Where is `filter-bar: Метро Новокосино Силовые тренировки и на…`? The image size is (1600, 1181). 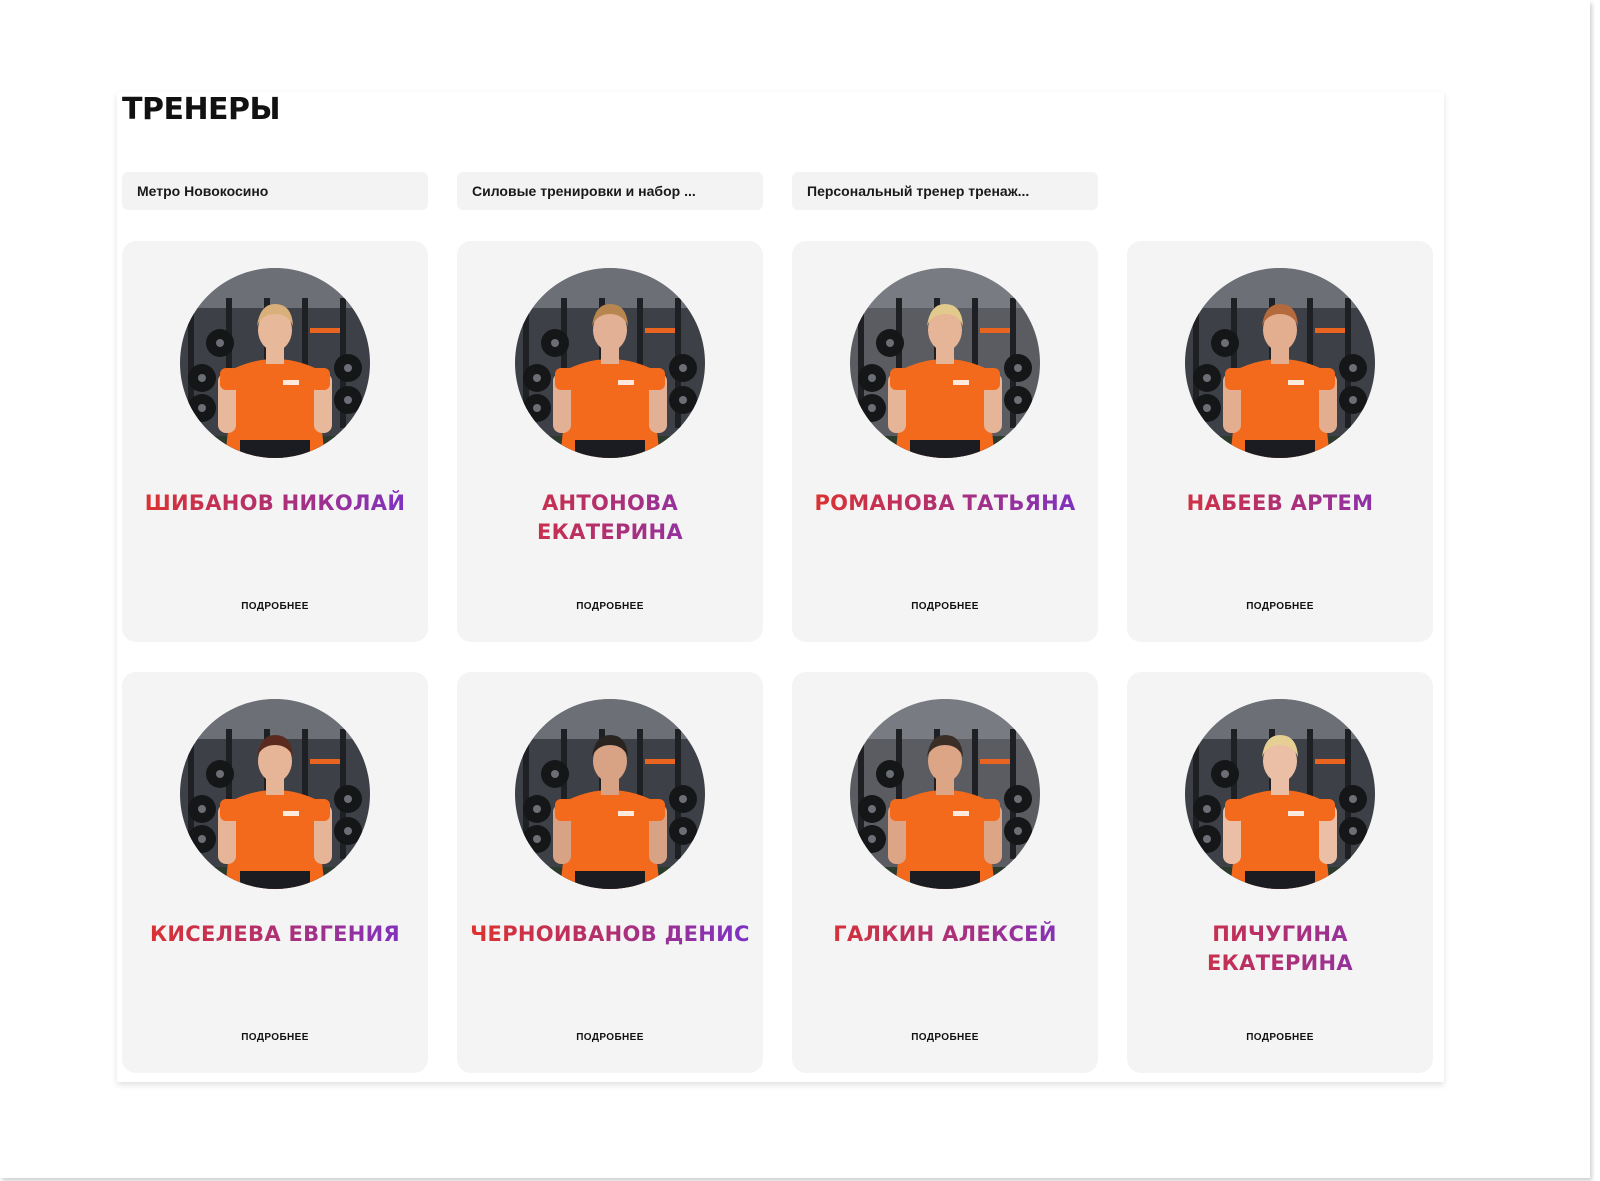 filter-bar: Метро Новокосино Силовые тренировки и на… is located at coordinates (610, 191).